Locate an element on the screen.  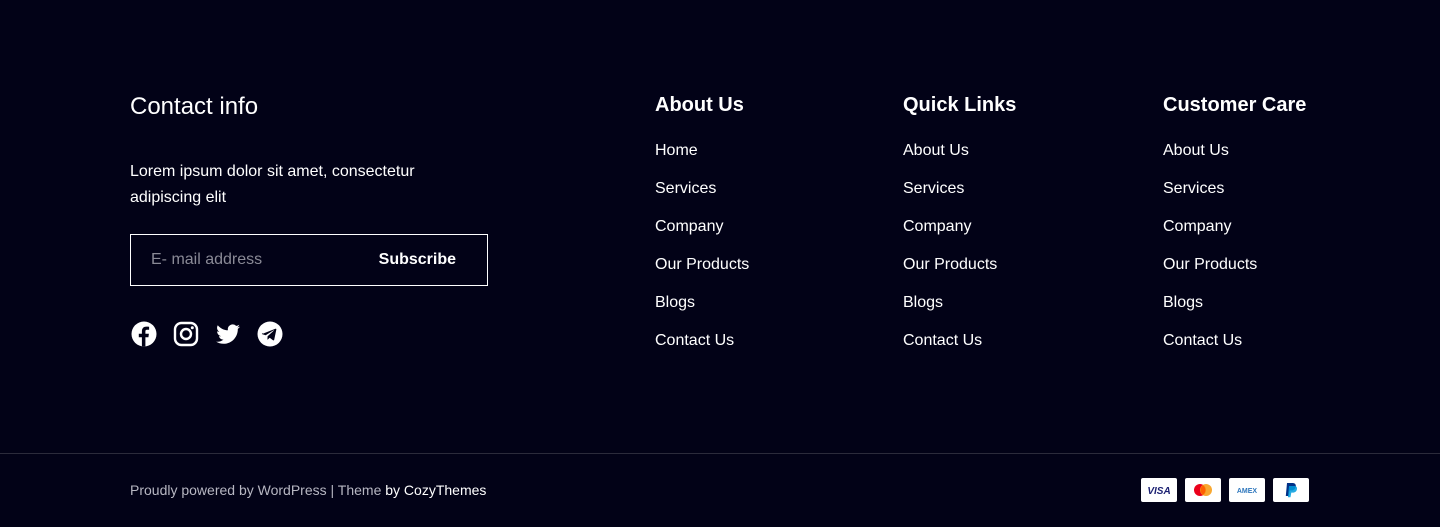
theme-label: Theme is located at coordinates (359, 490).